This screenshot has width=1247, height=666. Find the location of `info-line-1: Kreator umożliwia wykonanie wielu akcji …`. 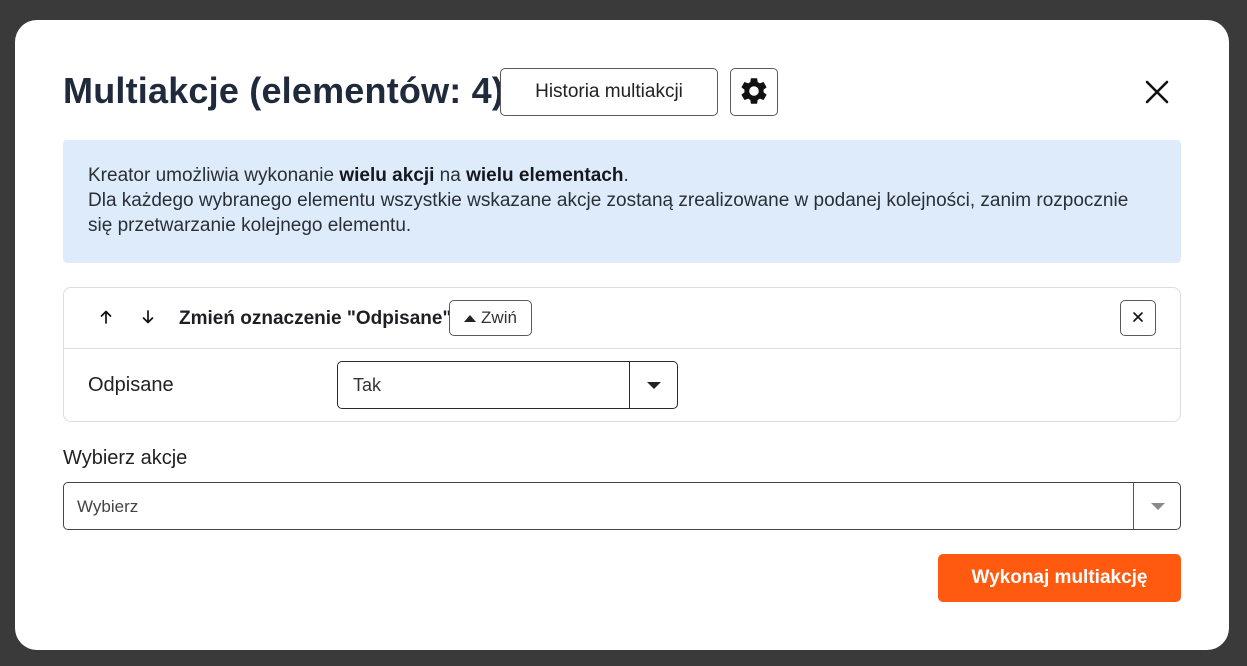

info-line-1: Kreator umożliwia wykonanie wielu akcji … is located at coordinates (358, 175).